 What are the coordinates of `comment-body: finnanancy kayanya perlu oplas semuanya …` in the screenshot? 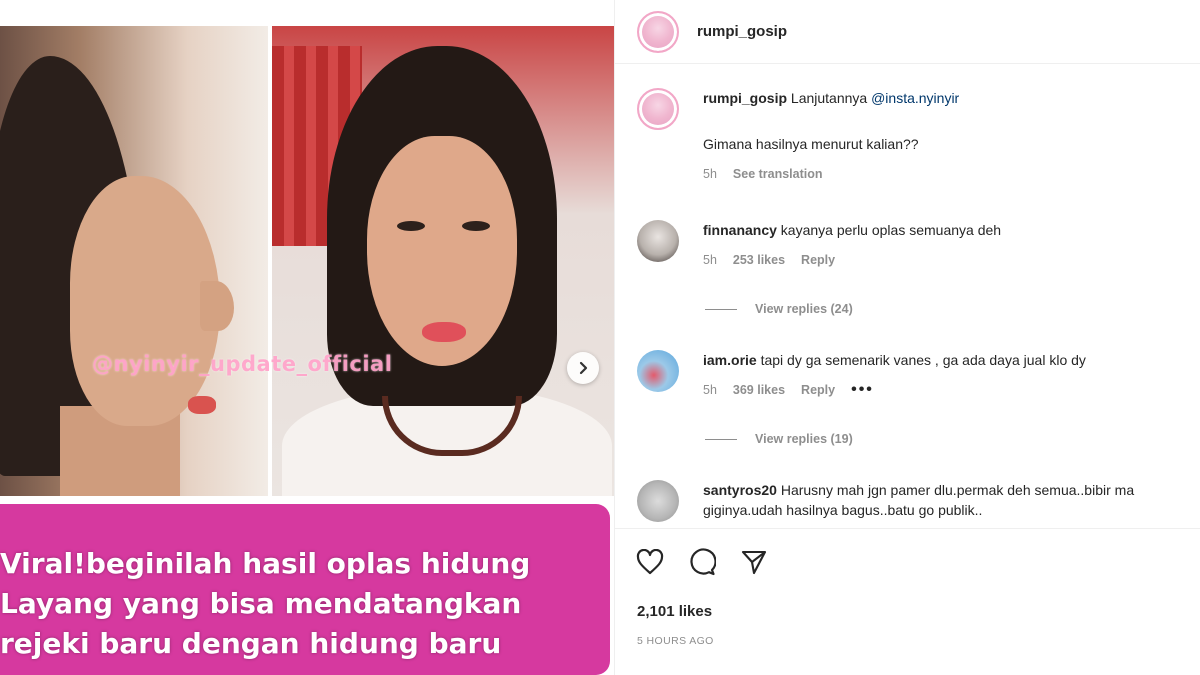 It's located at (951, 245).